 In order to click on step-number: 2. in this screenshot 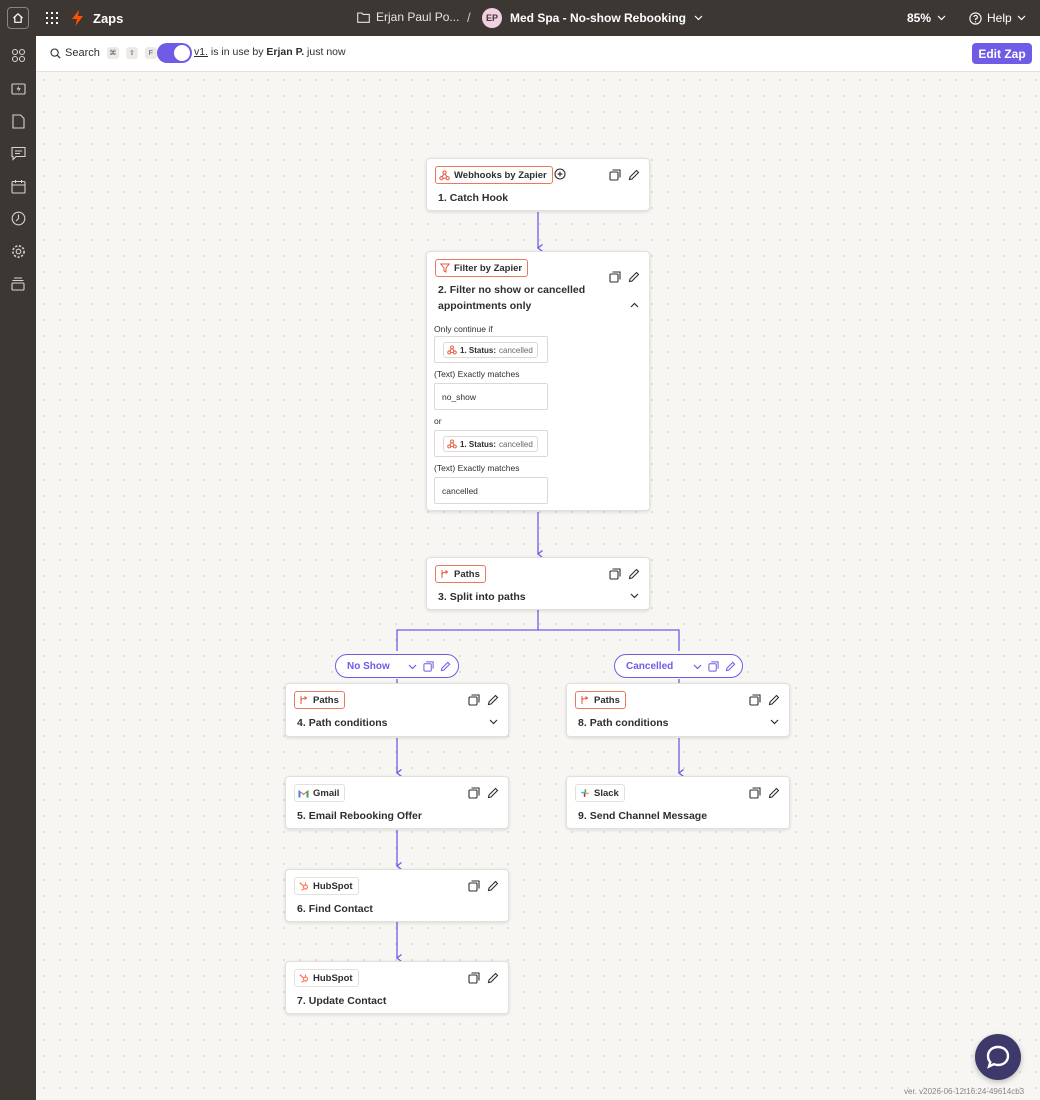, I will do `click(442, 290)`.